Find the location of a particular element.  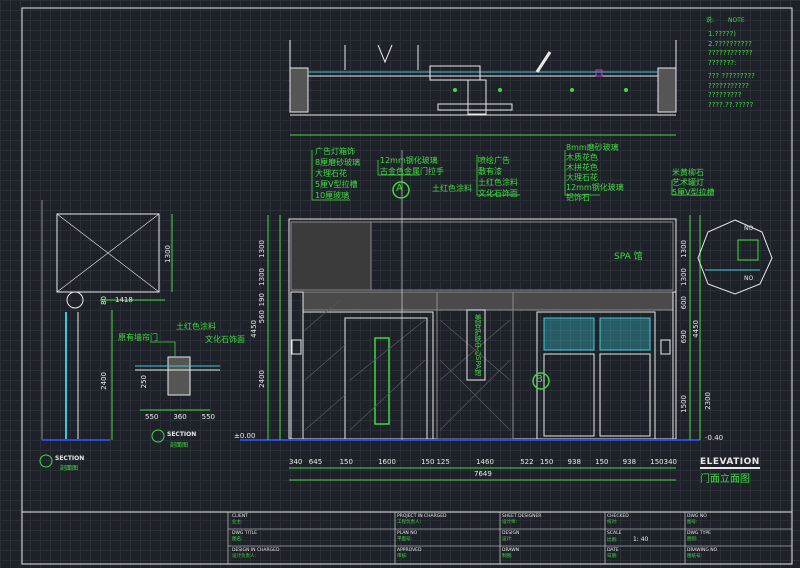

tb-scale-value: 1: 40 is located at coordinates (640, 539).